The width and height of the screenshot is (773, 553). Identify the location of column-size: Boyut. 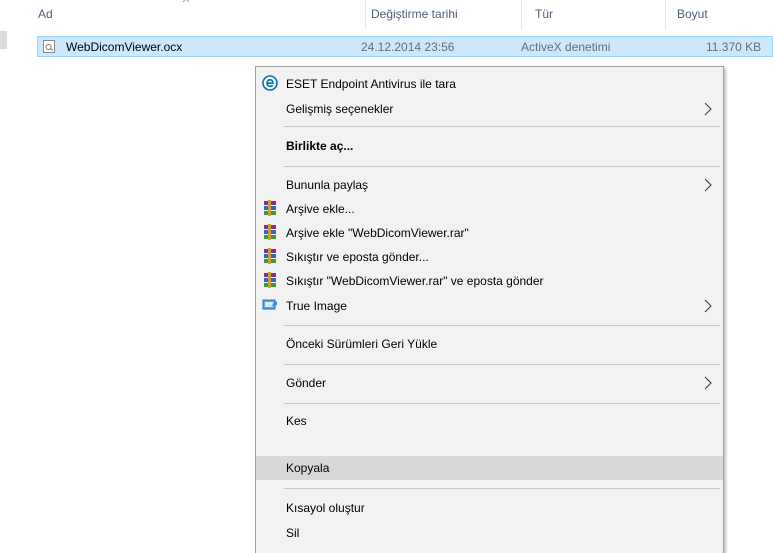
(692, 14).